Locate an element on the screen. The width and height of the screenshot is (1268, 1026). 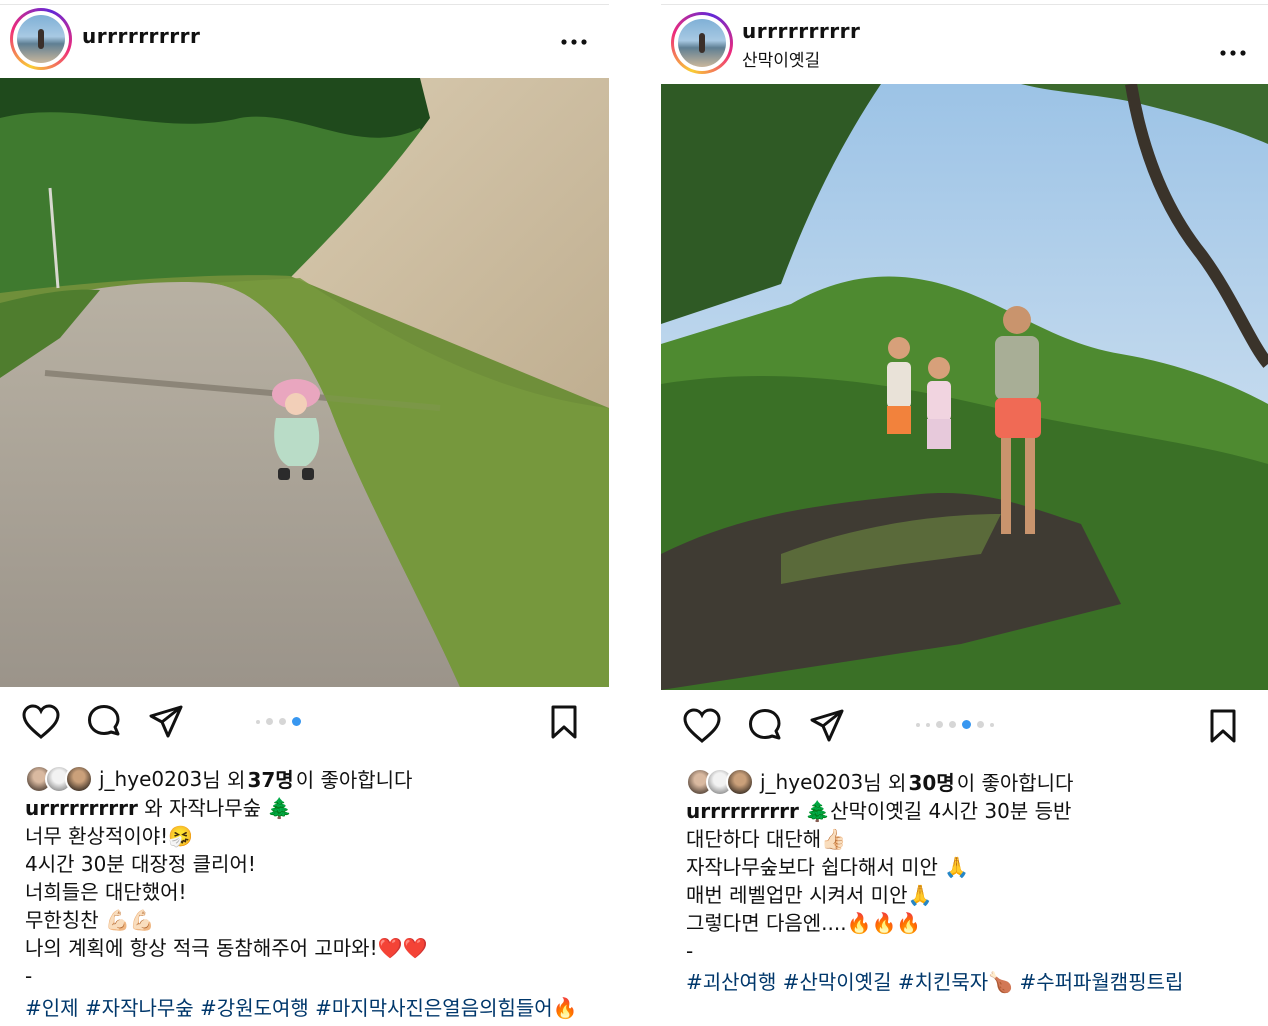
hashtags: #괴산여행 #산막이옛길 #치킨묵자🍗 #수퍼파월캠핑트립 is located at coordinates (934, 980).